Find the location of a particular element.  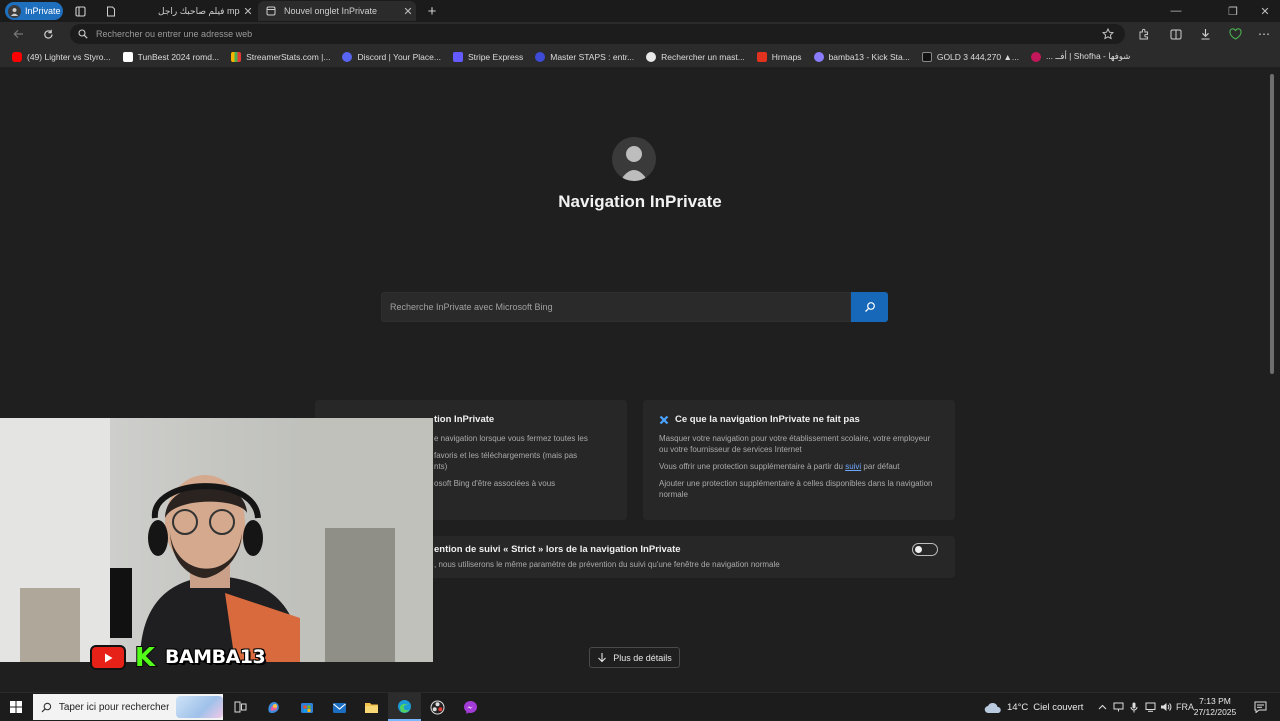

bookmark-item: ... أفــ | Shofha - شوفها is located at coordinates (1080, 57).